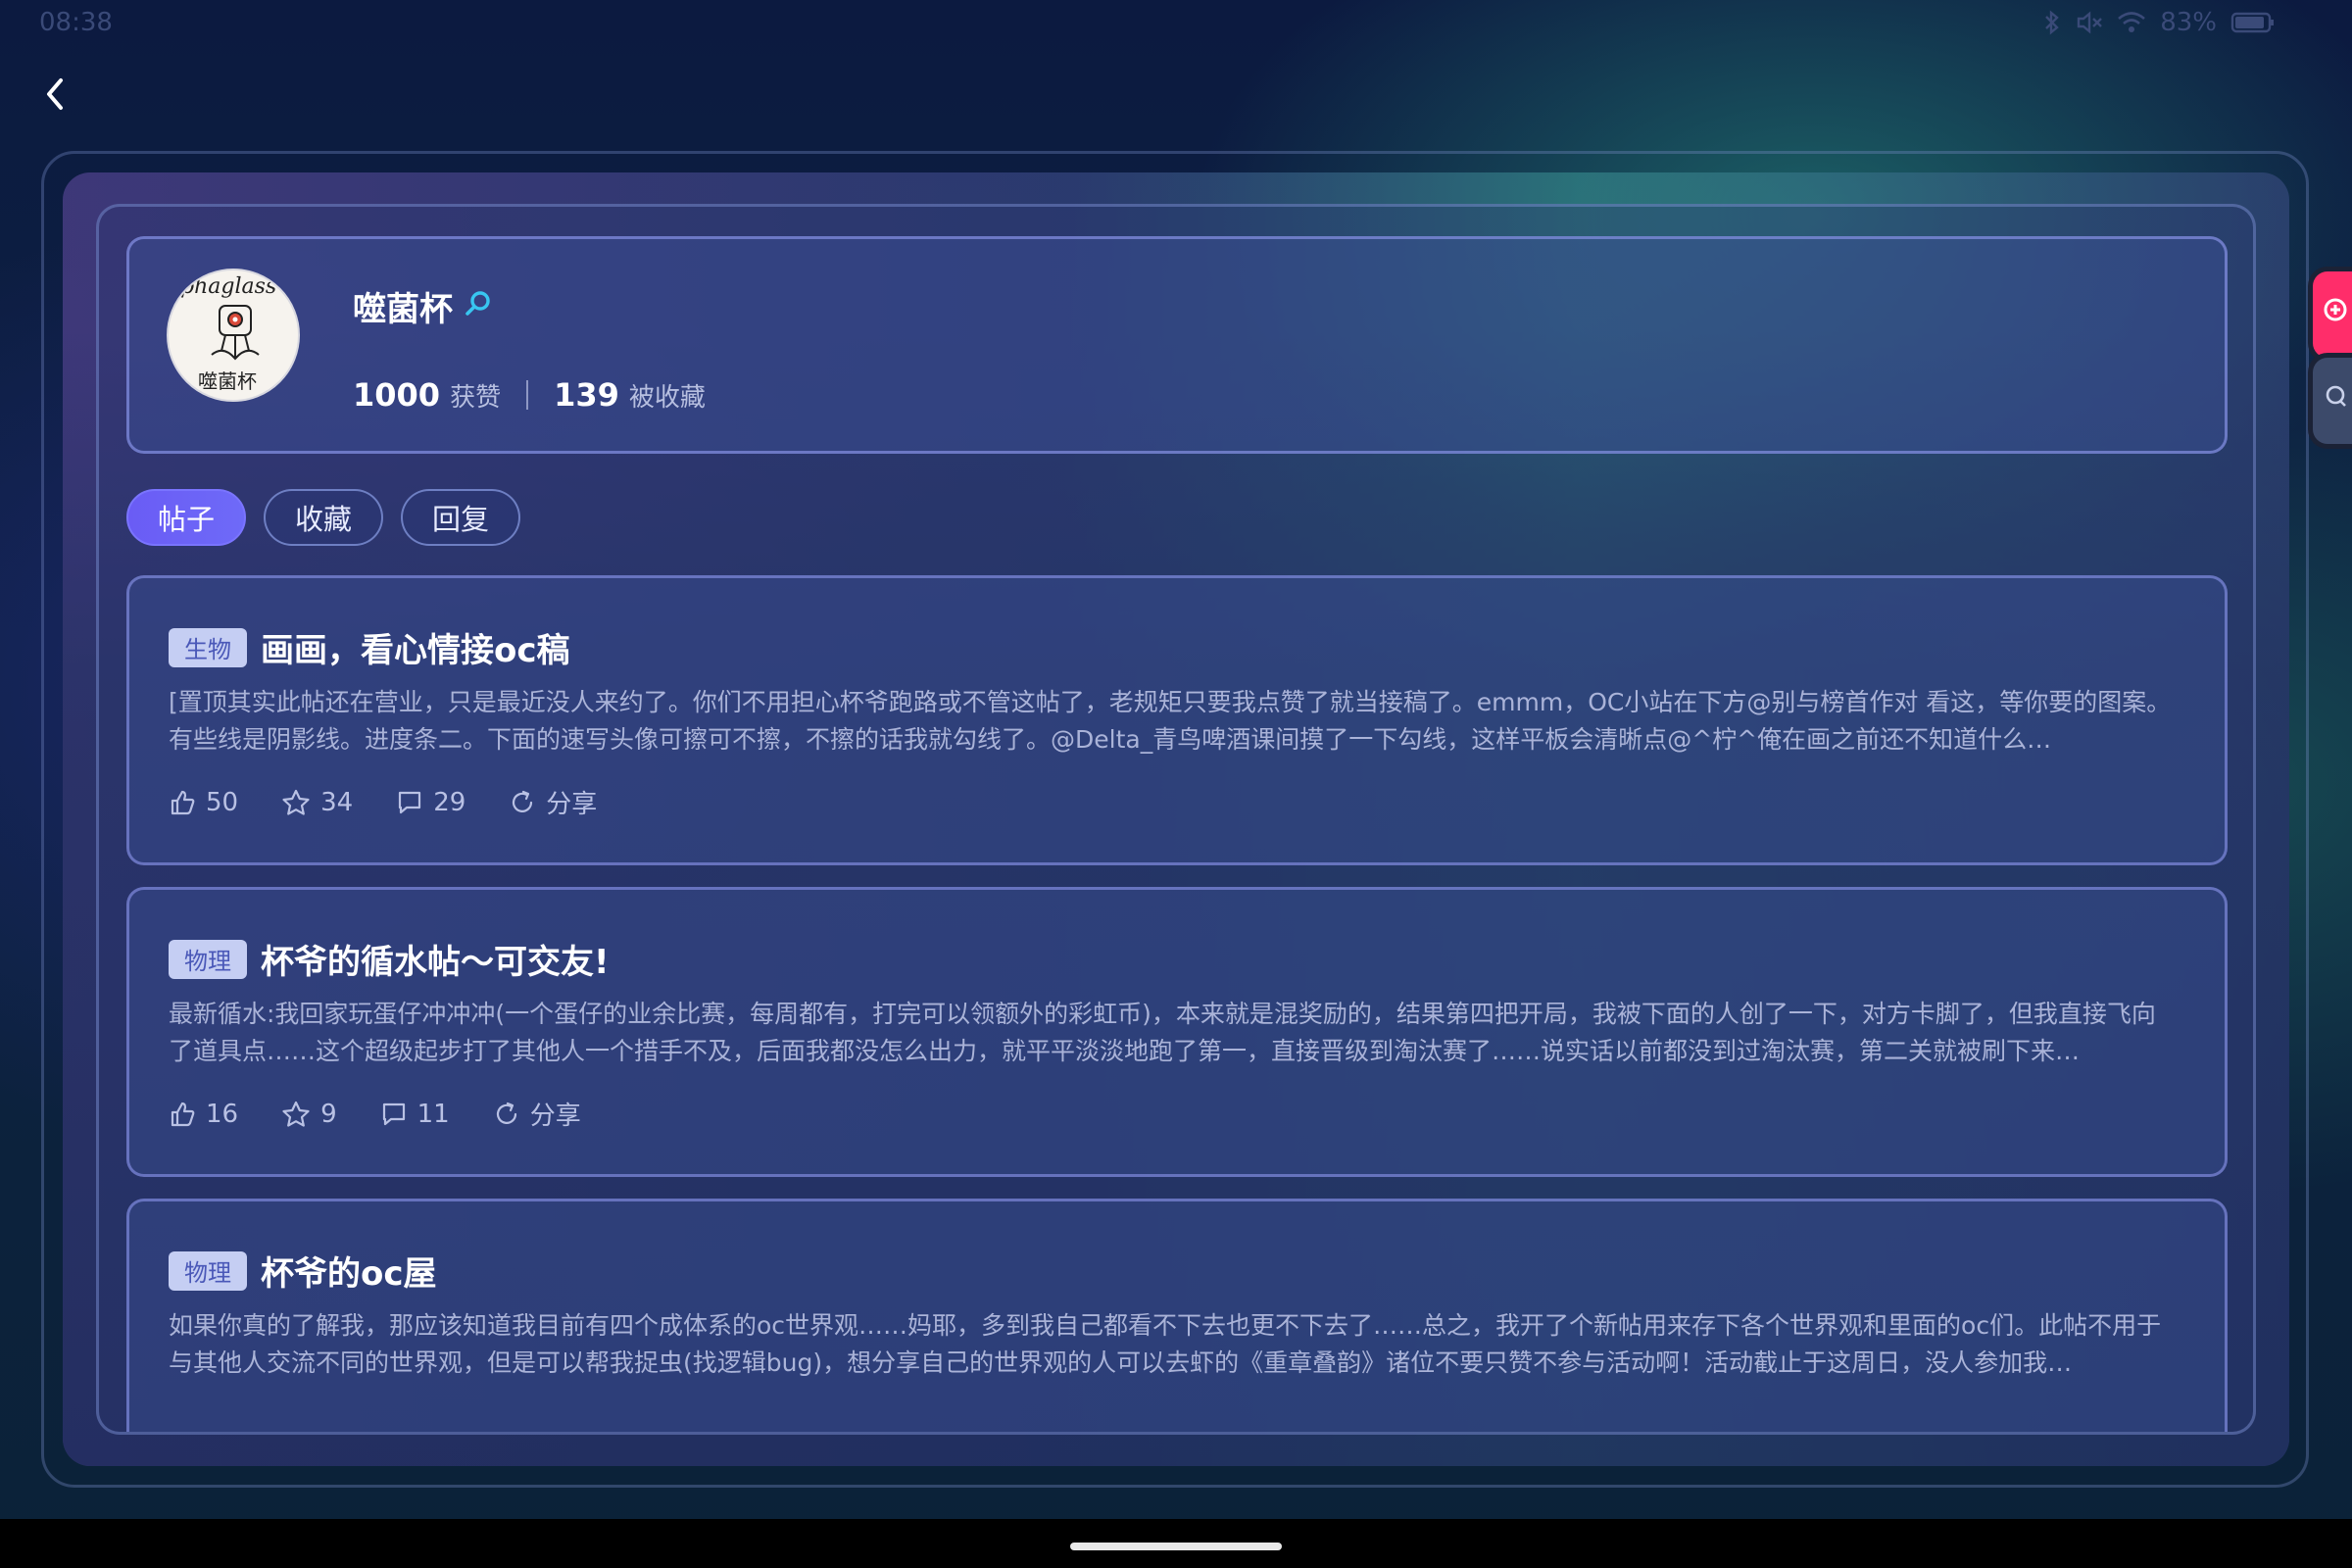 The image size is (2352, 1568). I want to click on plus-circle-icon, so click(2335, 309).